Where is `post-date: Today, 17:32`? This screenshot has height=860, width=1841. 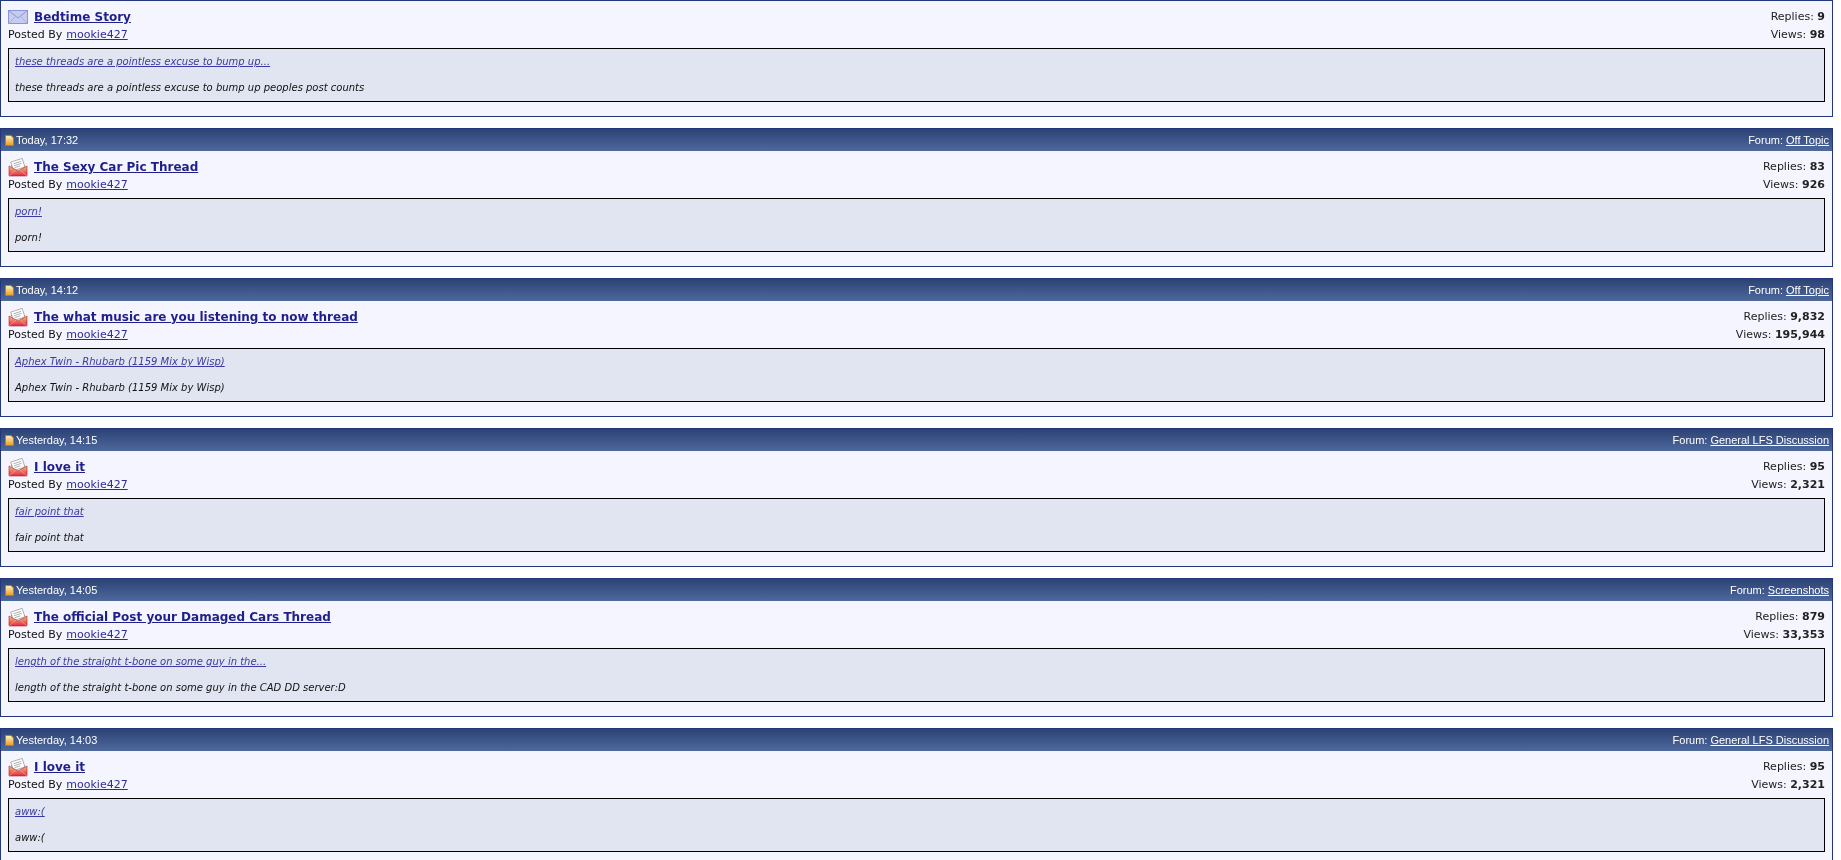
post-date: Today, 17:32 is located at coordinates (47, 140).